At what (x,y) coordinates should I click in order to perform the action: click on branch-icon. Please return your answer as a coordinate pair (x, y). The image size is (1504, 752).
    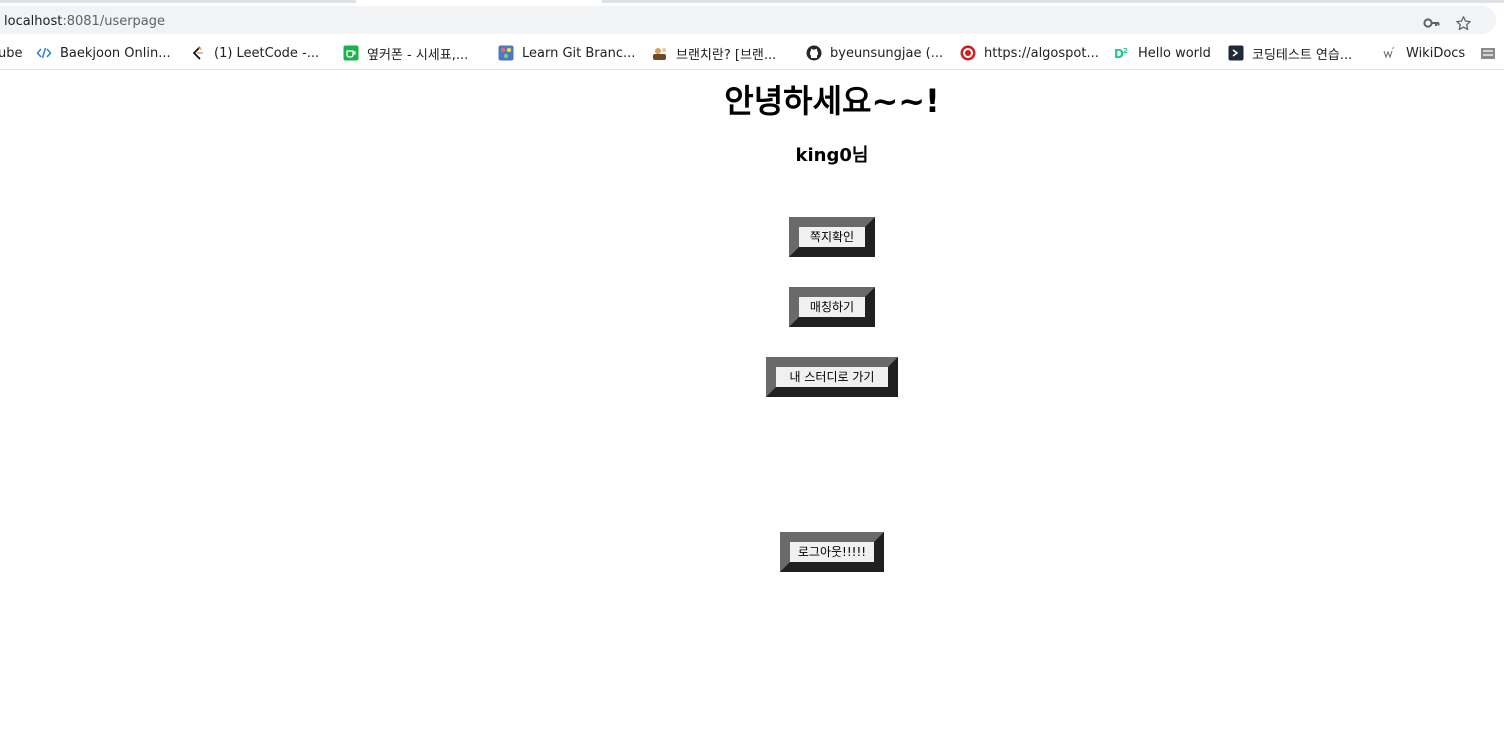
    Looking at the image, I should click on (660, 53).